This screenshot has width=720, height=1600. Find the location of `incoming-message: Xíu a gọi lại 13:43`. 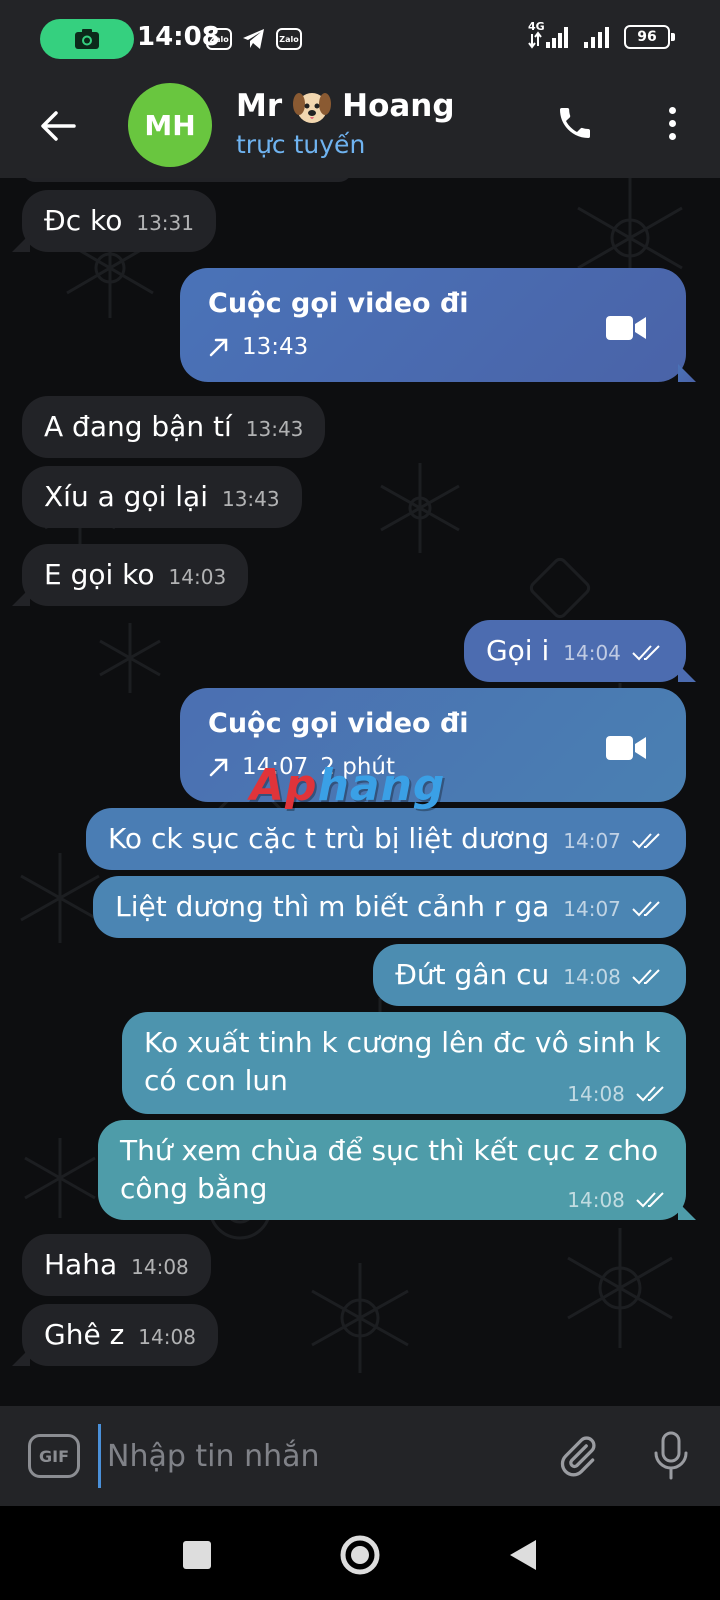

incoming-message: Xíu a gọi lại 13:43 is located at coordinates (162, 497).